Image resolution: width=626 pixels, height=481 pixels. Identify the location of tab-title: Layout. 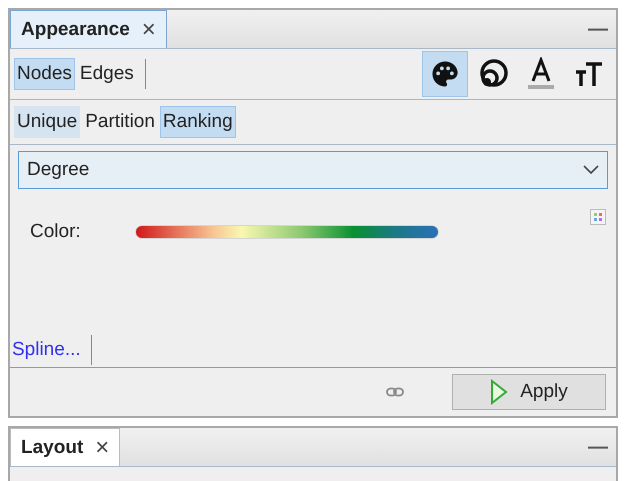
(52, 447).